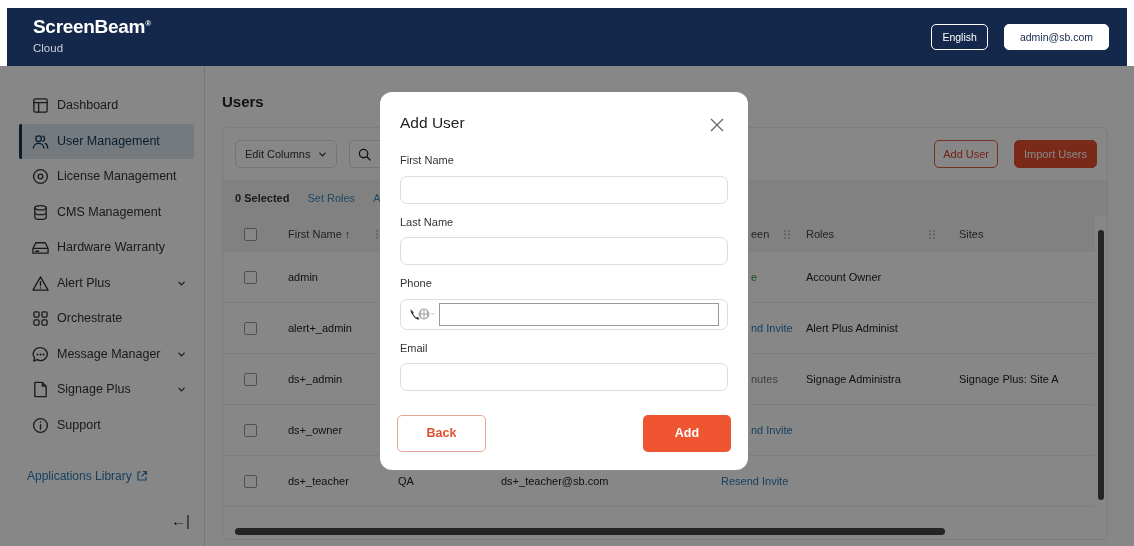 Image resolution: width=1134 pixels, height=546 pixels. I want to click on database-icon, so click(40, 212).